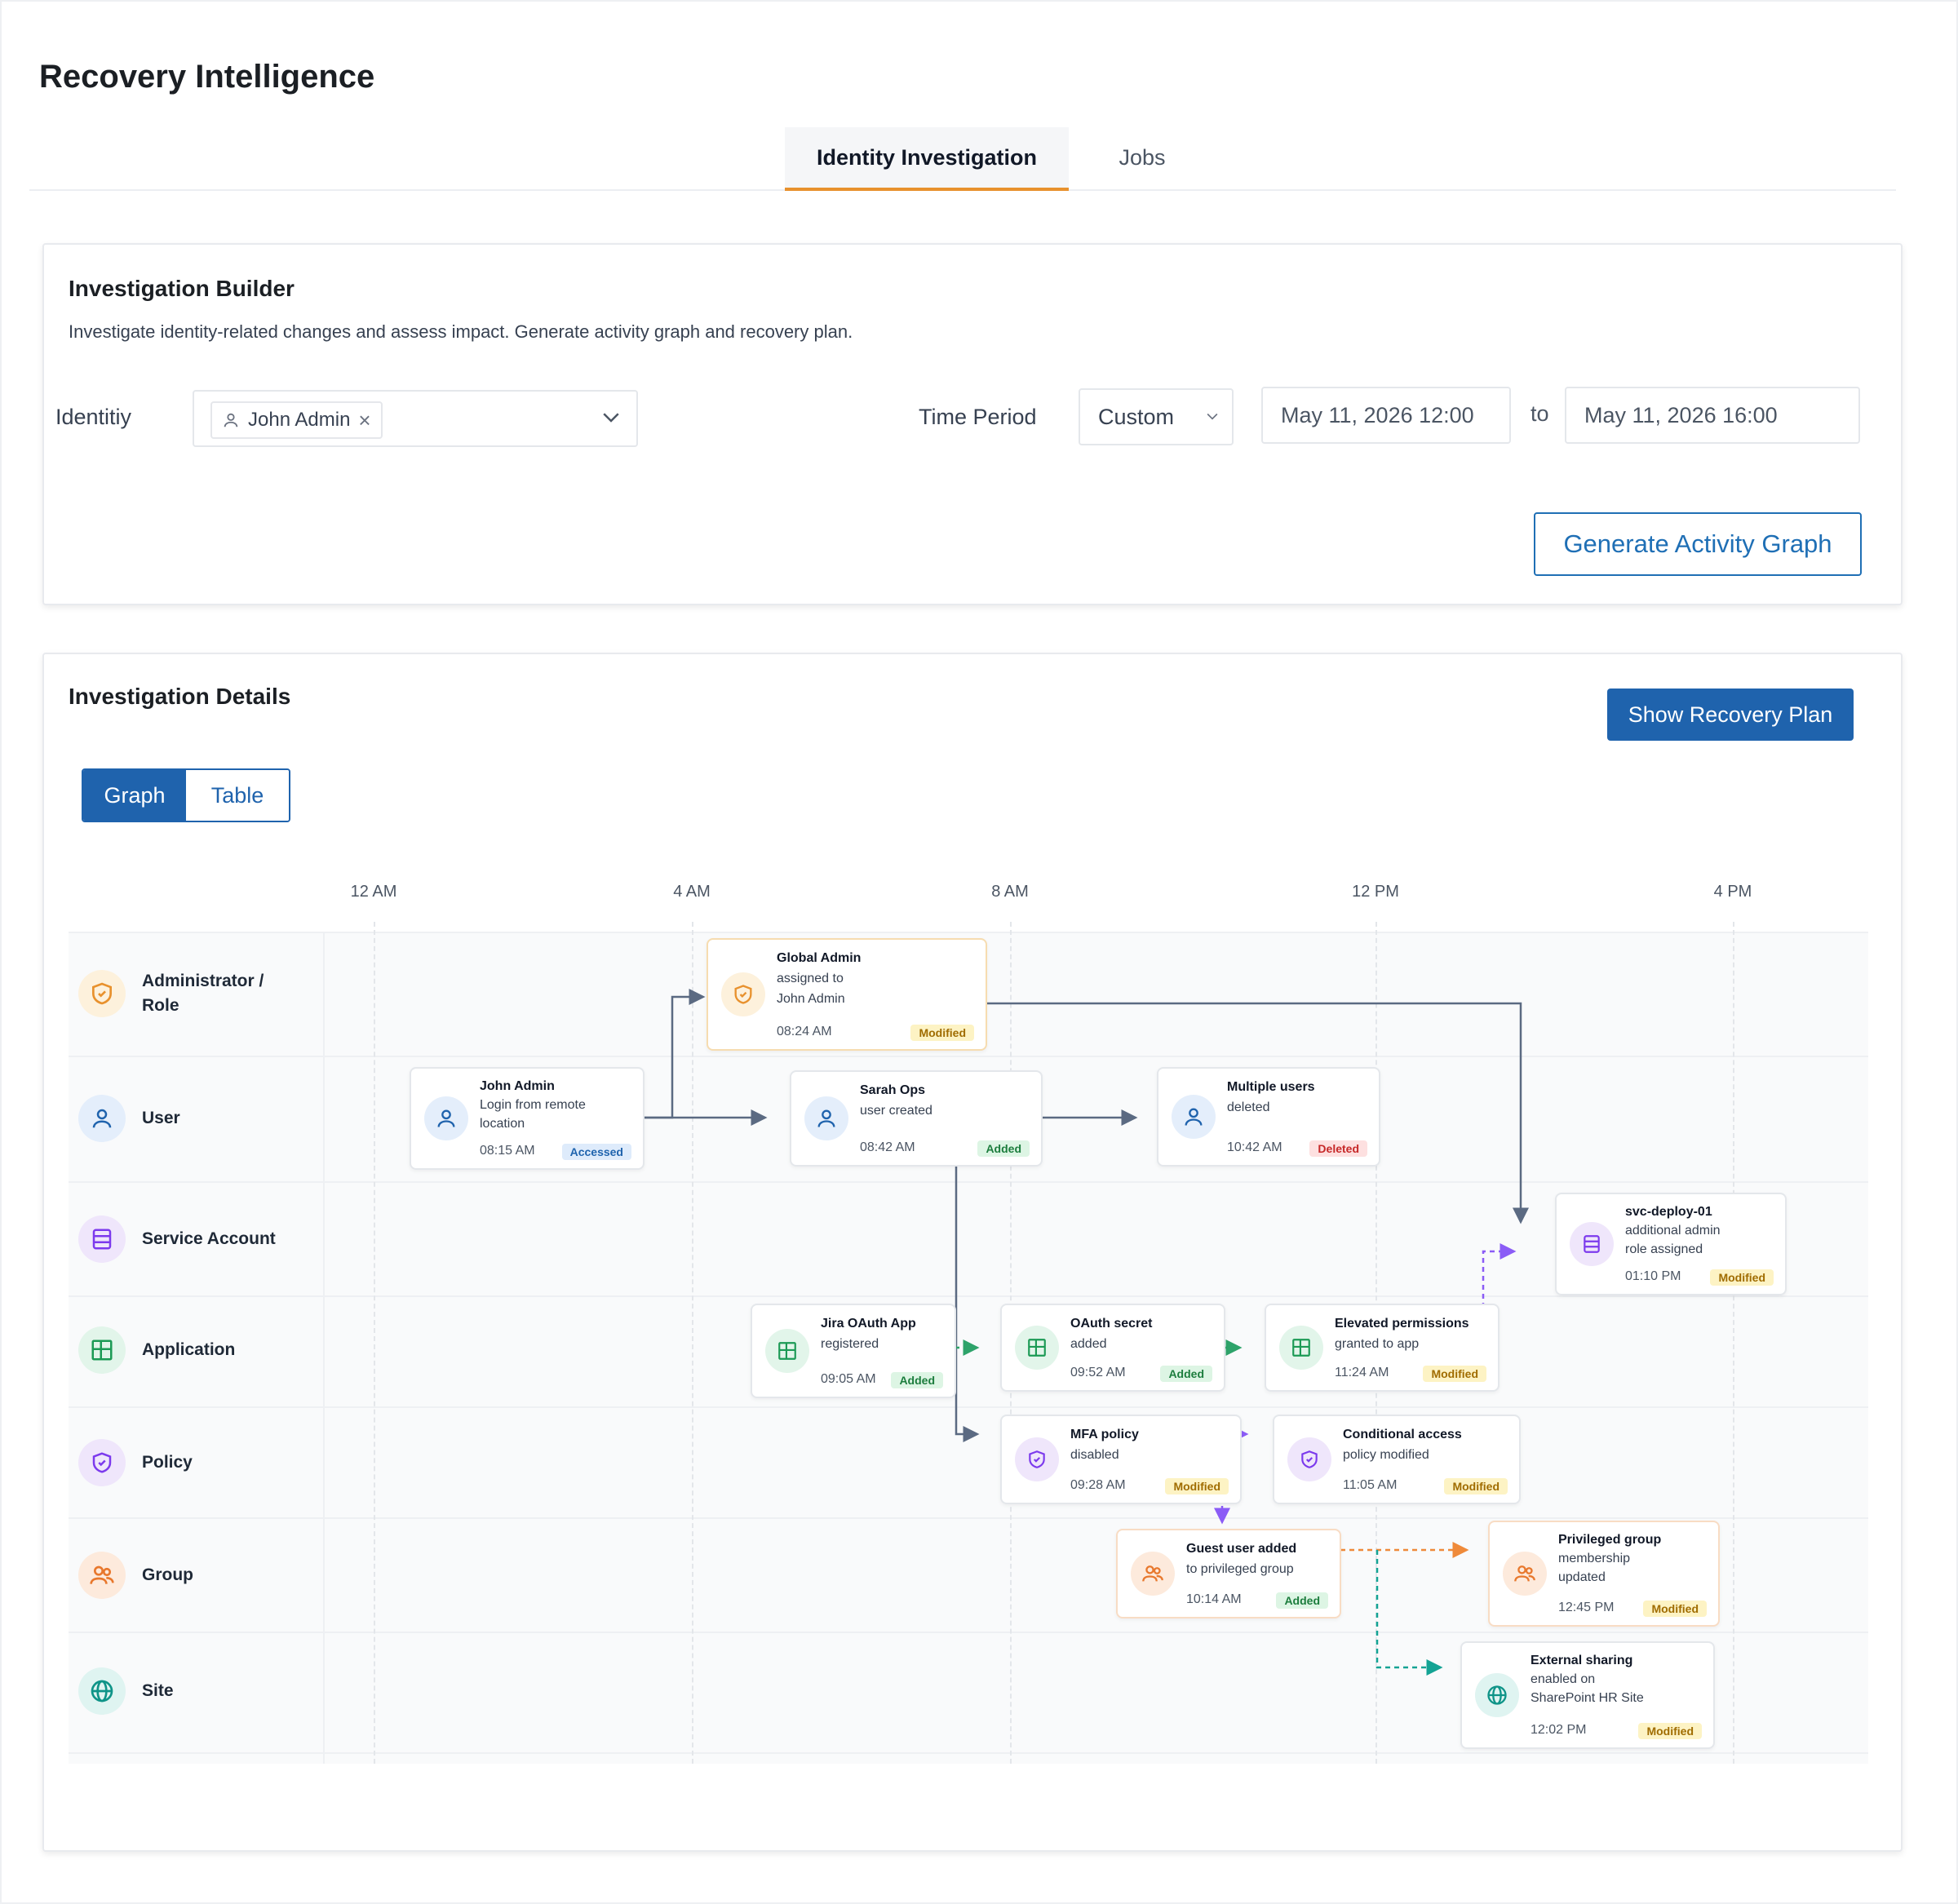 The width and height of the screenshot is (1958, 1904). I want to click on generate-activity-graph-button: Generate Activity Graph, so click(1698, 544).